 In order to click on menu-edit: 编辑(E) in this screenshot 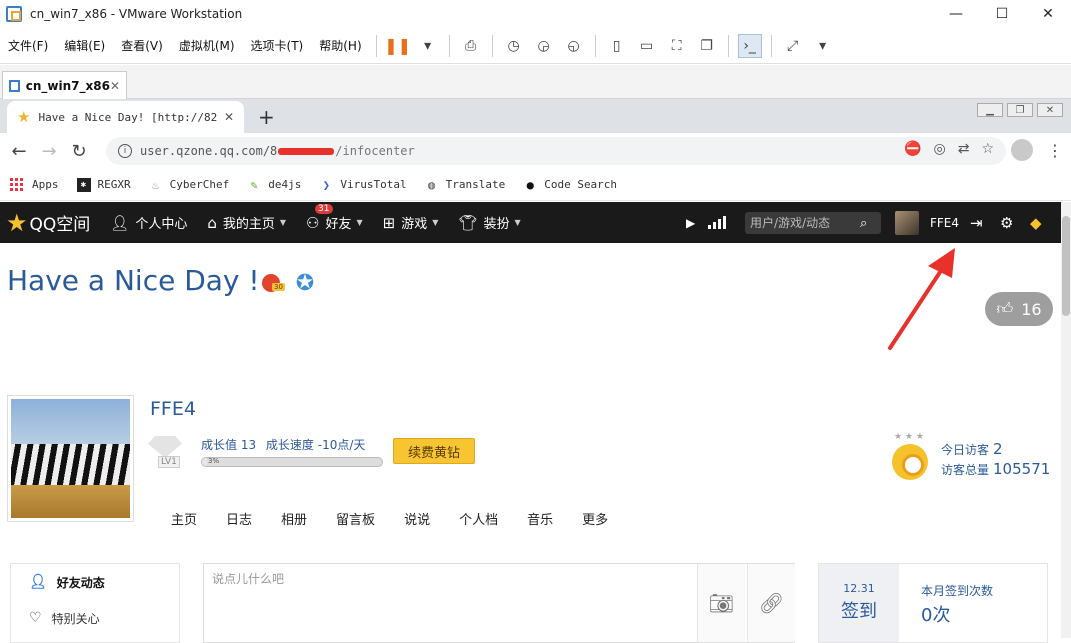, I will do `click(84, 45)`.